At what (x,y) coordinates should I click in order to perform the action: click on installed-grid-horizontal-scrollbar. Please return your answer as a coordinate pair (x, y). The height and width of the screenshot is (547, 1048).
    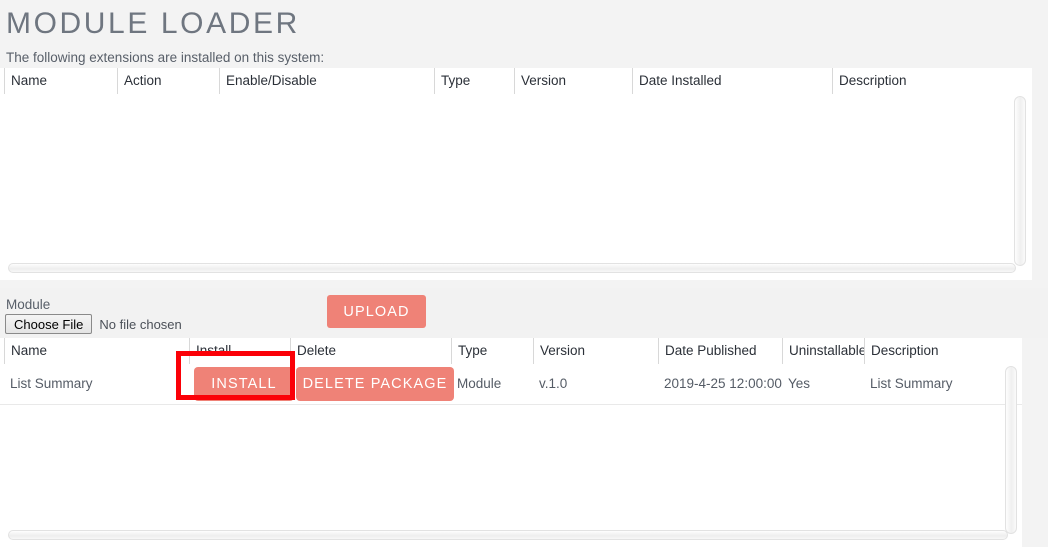
    Looking at the image, I should click on (512, 268).